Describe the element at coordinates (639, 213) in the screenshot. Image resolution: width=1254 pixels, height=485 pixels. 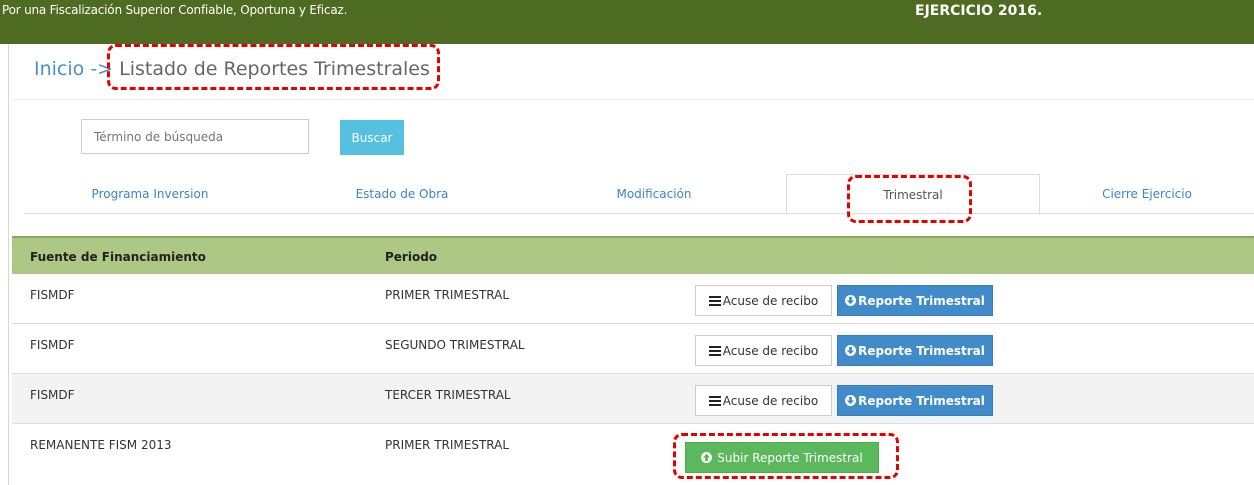
I see `tab-bar-underline` at that location.